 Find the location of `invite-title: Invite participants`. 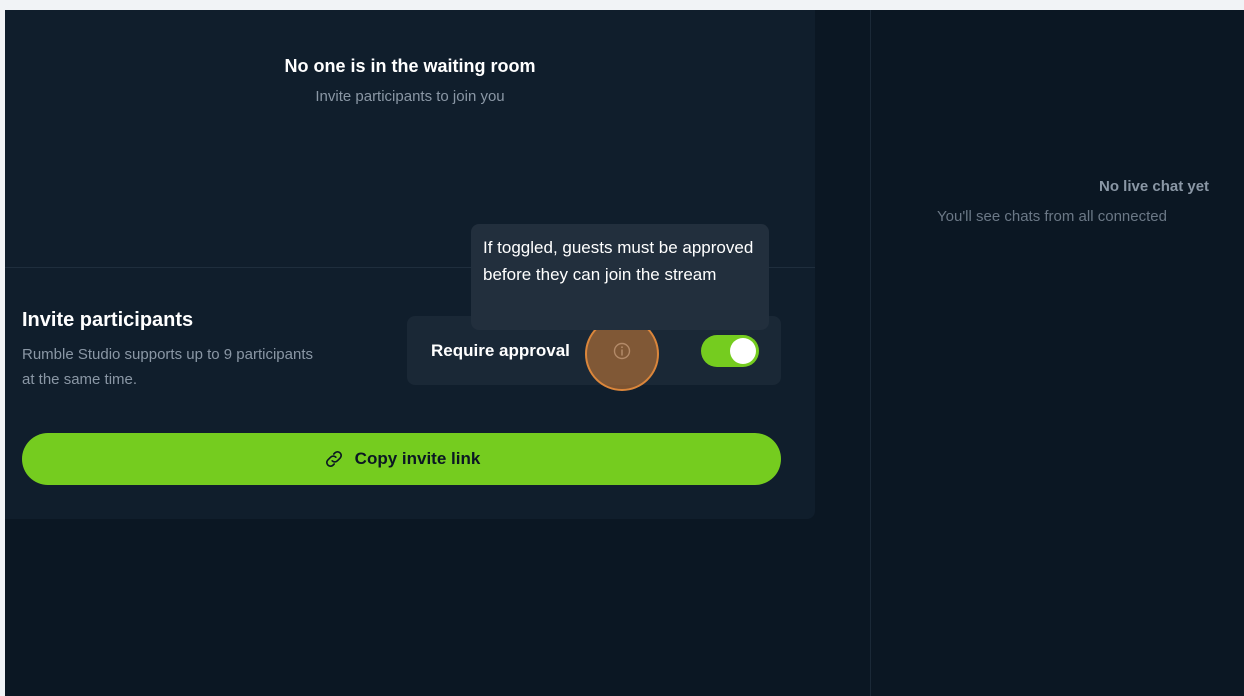

invite-title: Invite participants is located at coordinates (108, 320).